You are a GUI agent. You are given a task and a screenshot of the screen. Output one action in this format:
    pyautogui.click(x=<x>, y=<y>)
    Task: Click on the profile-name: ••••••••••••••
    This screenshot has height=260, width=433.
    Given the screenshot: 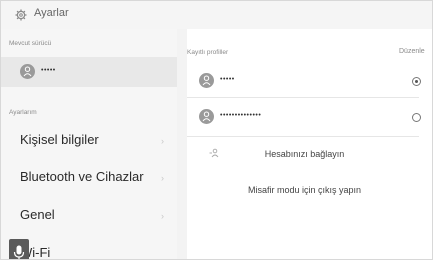 What is the action you would take?
    pyautogui.click(x=241, y=115)
    